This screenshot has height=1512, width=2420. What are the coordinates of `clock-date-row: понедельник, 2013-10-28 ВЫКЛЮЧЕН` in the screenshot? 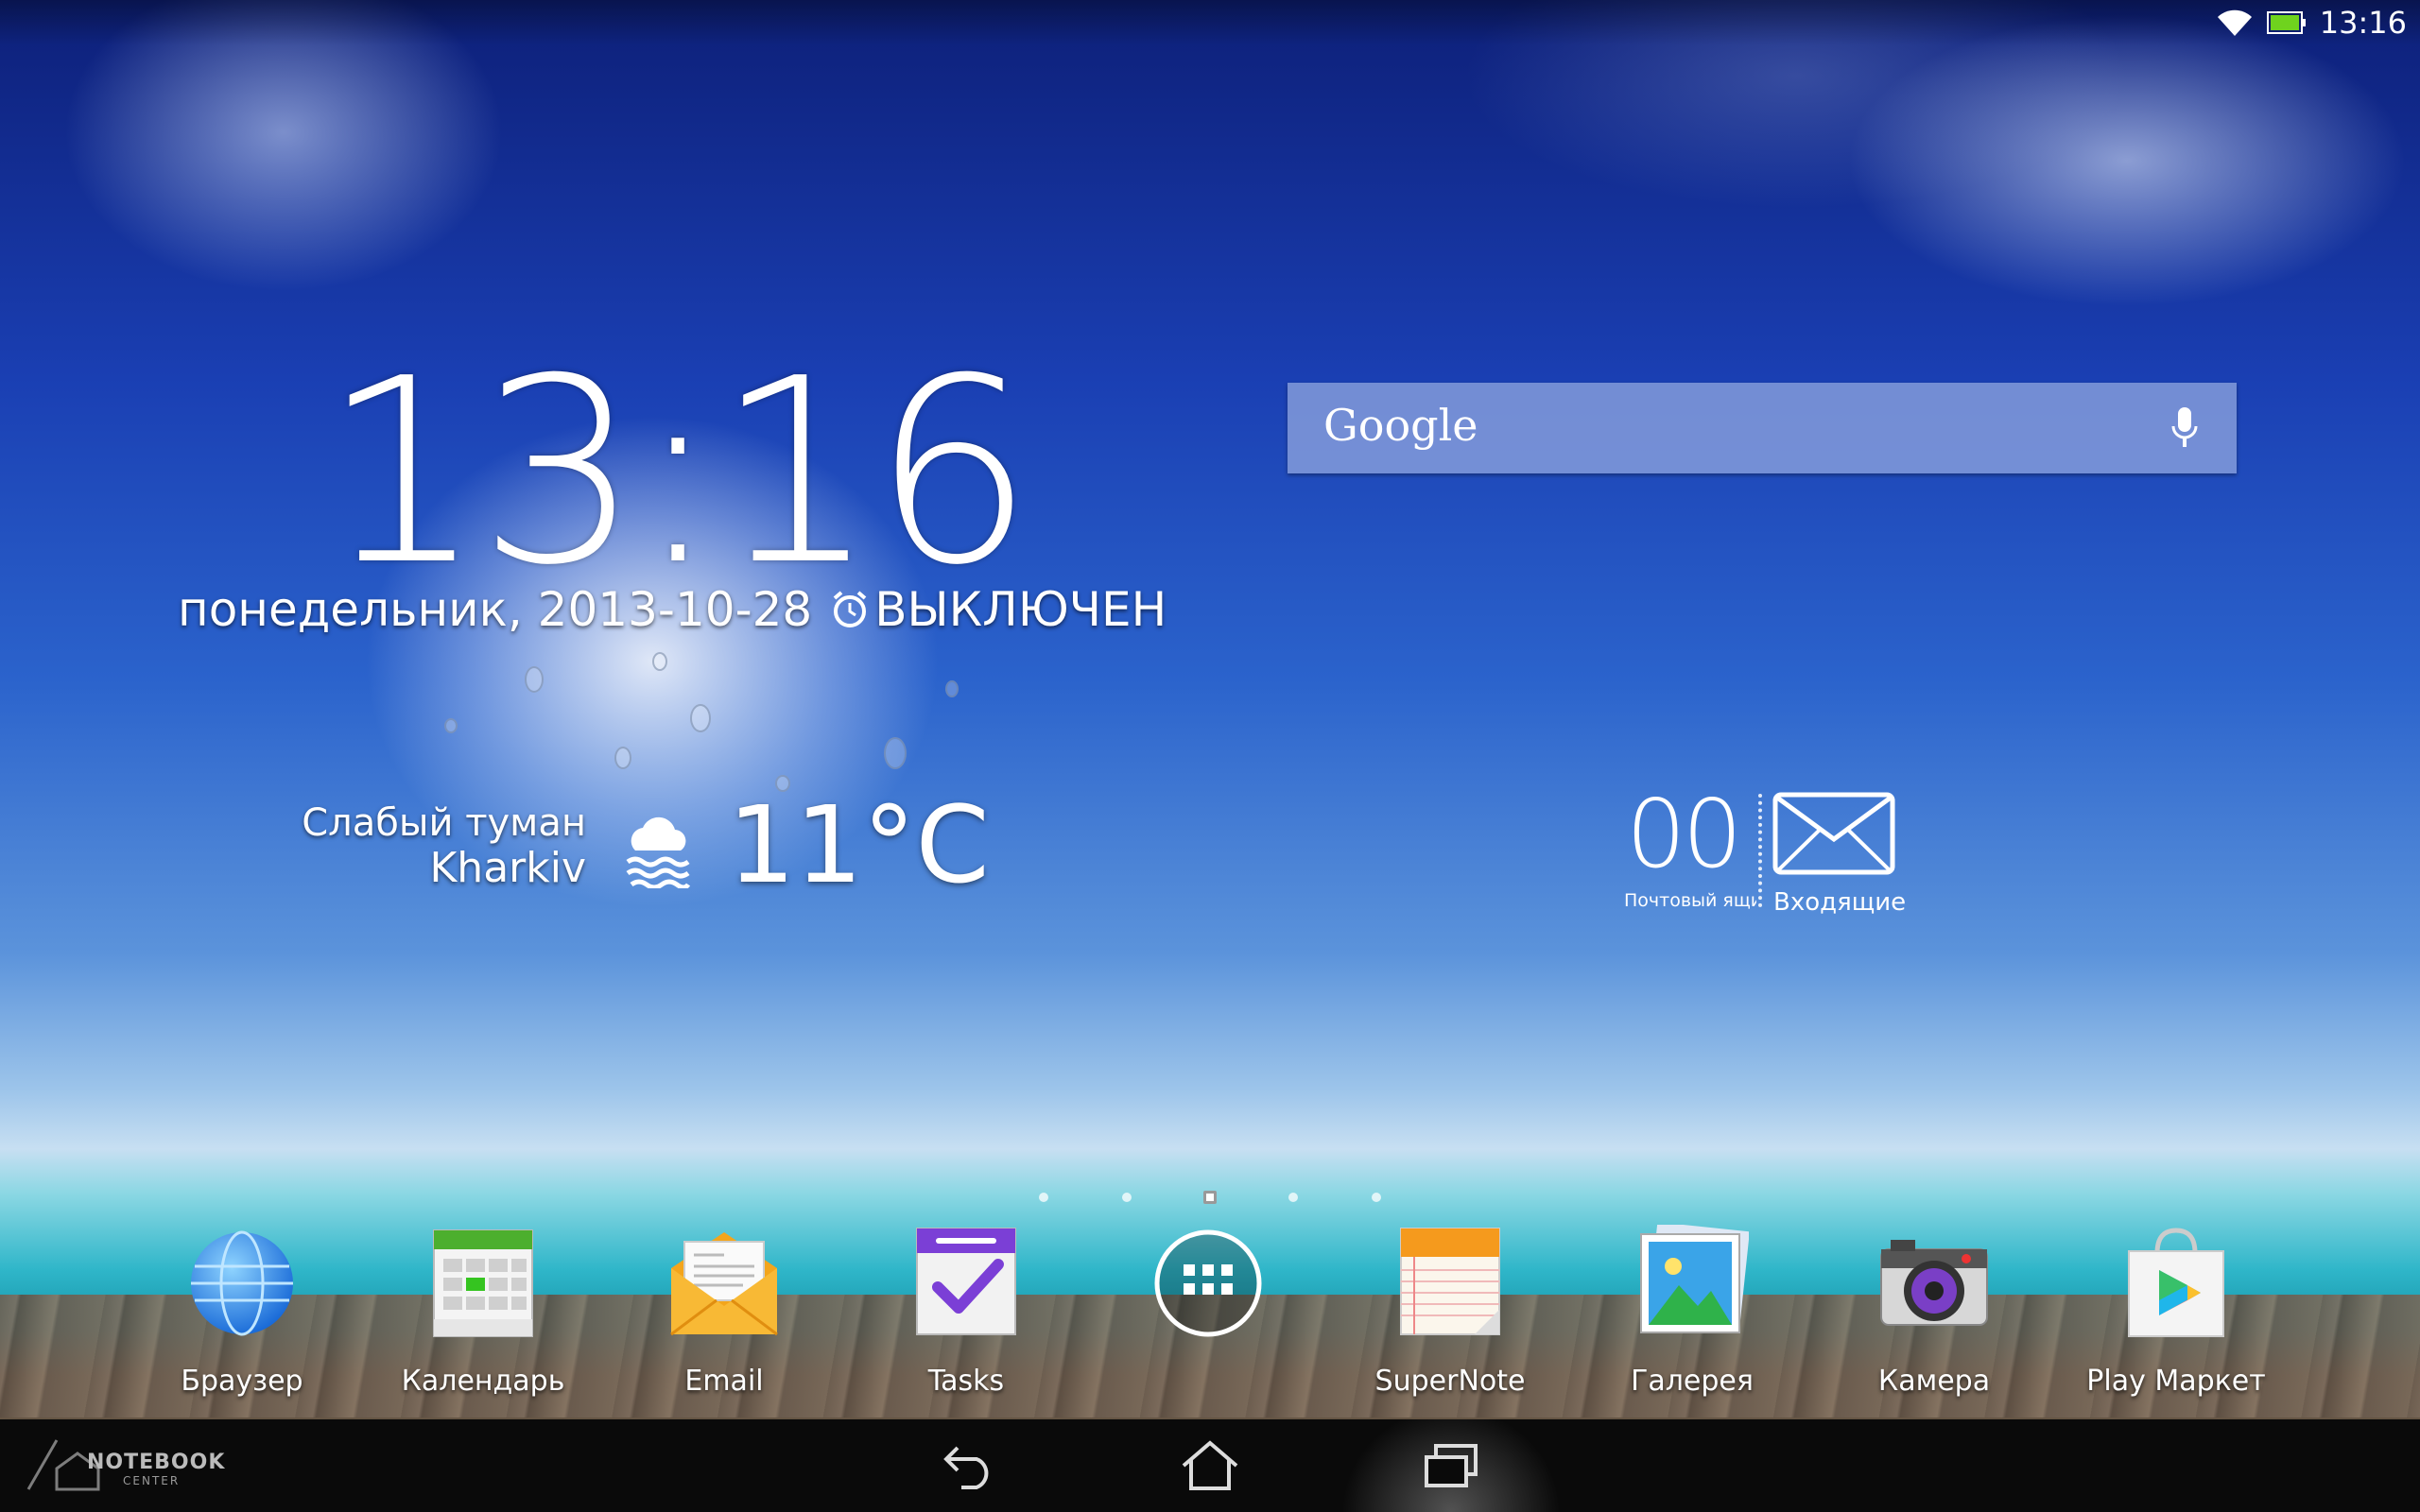 It's located at (672, 609).